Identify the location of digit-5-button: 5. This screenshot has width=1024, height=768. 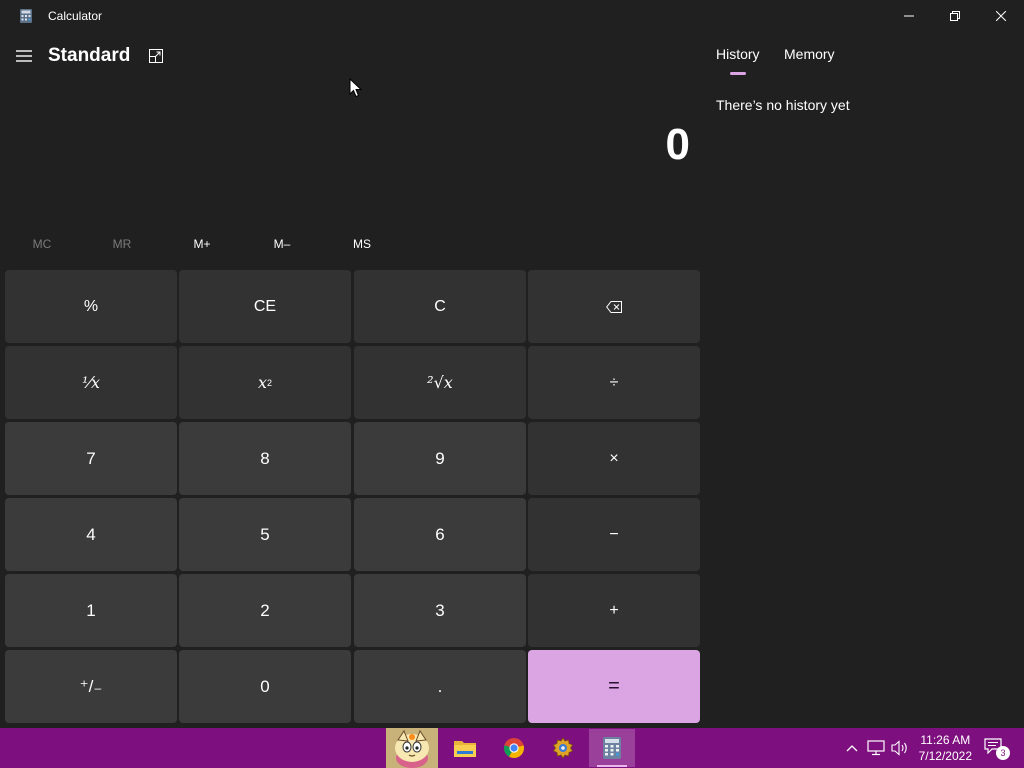
(265, 534).